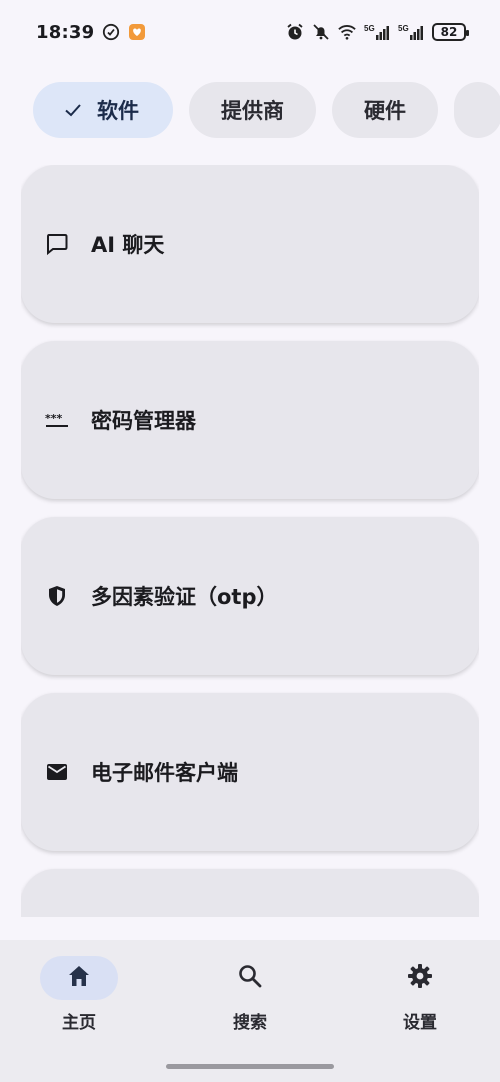 This screenshot has height=1082, width=500. I want to click on nav-settings-pill, so click(420, 978).